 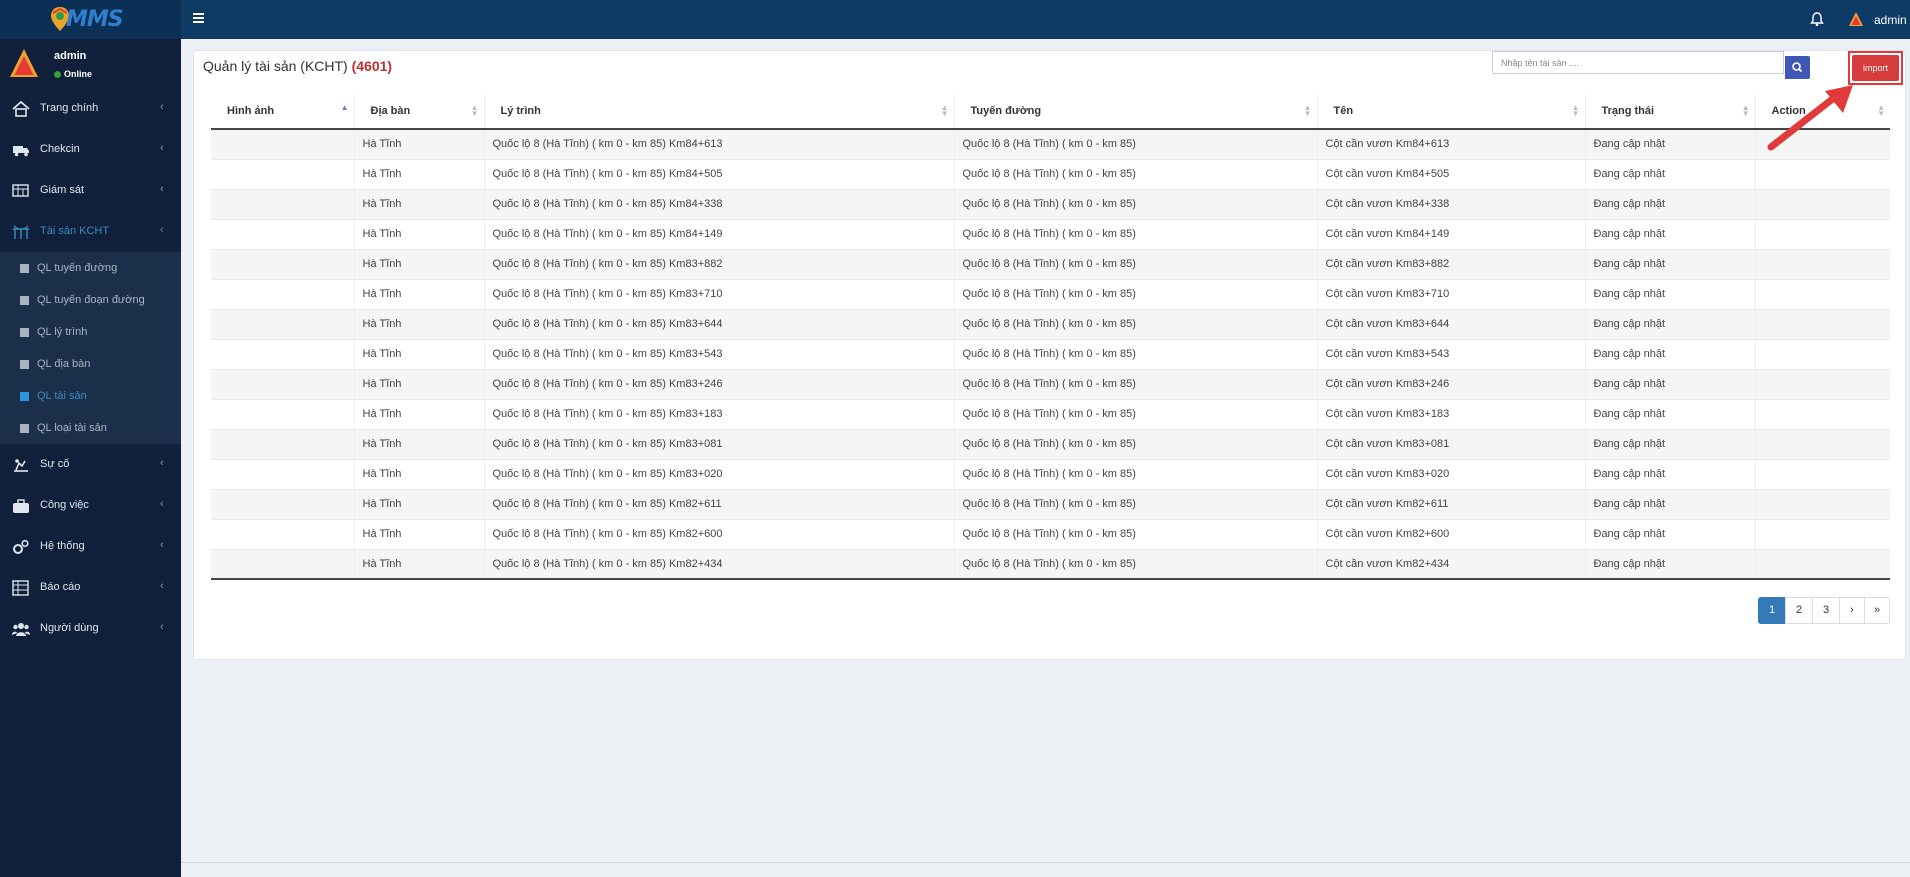 What do you see at coordinates (418, 112) in the screenshot?
I see `column-header-area: Địa bàn ▲ ▼` at bounding box center [418, 112].